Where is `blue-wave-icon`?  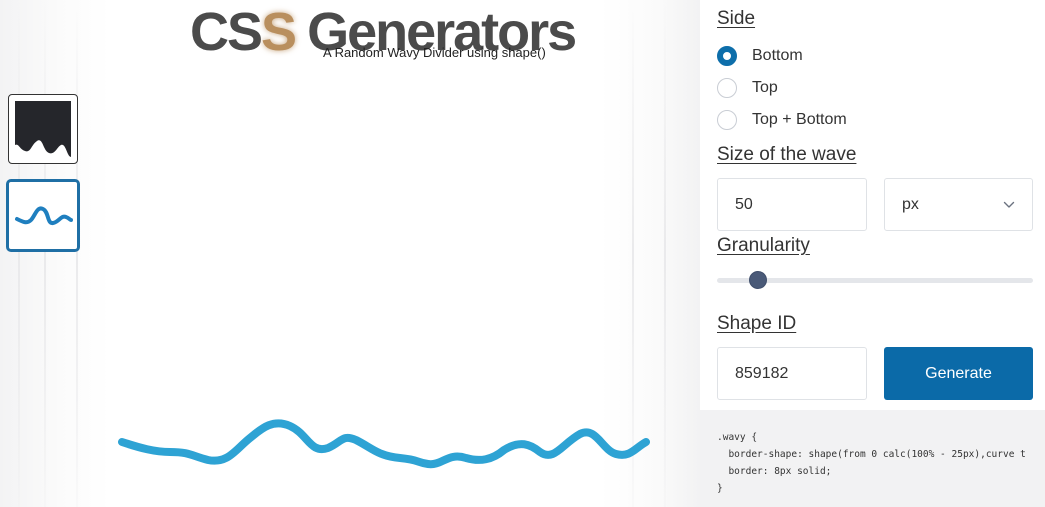 blue-wave-icon is located at coordinates (44, 215).